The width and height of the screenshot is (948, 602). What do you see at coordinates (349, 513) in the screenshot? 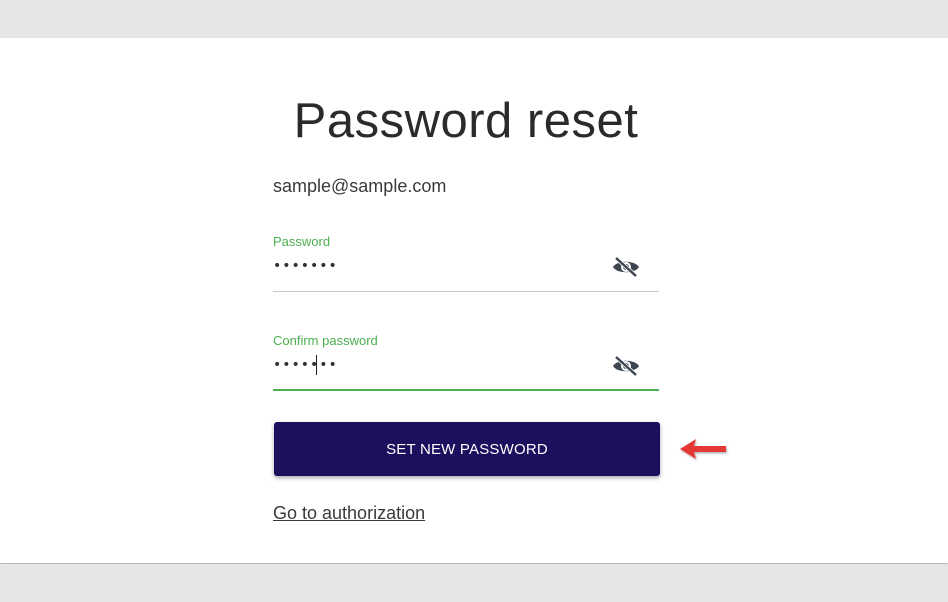
I see `go-to-authorization-link: Go to authorization` at bounding box center [349, 513].